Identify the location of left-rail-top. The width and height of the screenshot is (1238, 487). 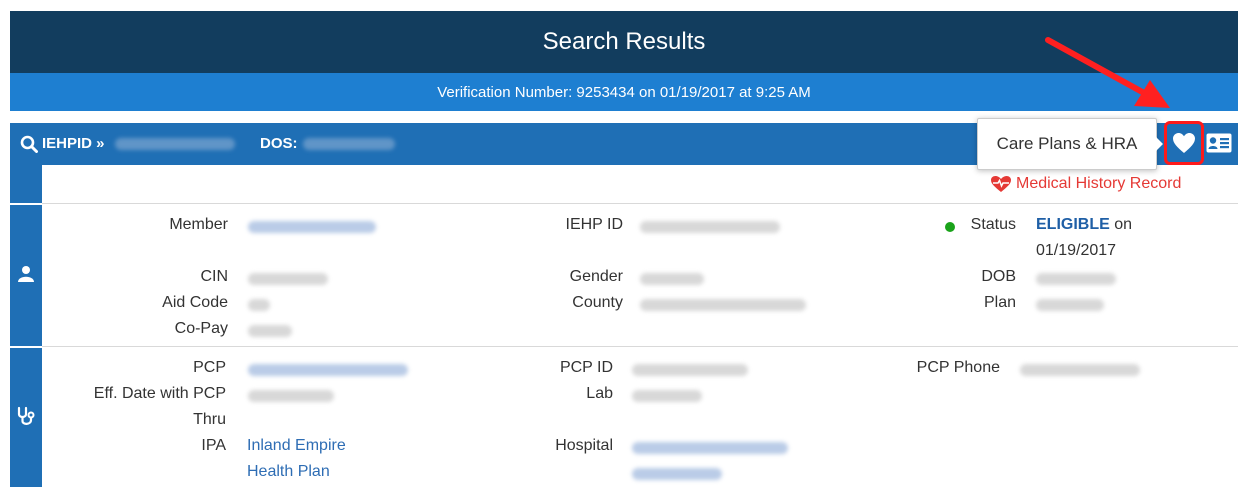
(26, 184).